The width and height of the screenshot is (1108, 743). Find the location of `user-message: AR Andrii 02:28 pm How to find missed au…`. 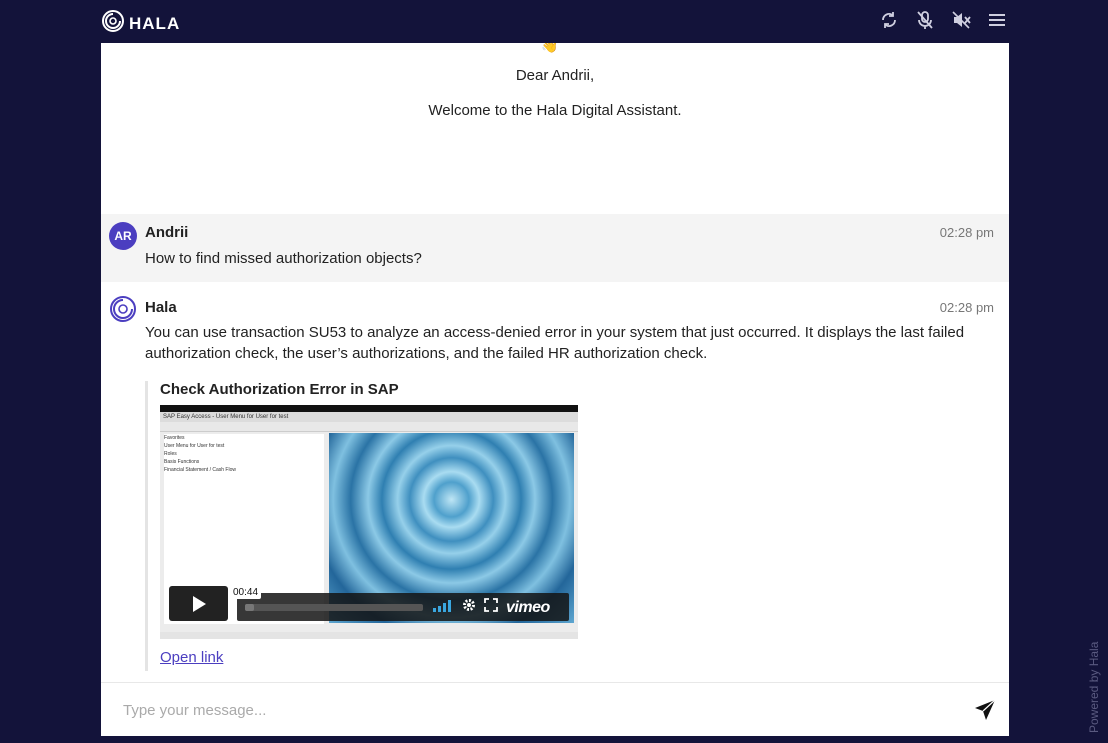

user-message: AR Andrii 02:28 pm How to find missed au… is located at coordinates (555, 248).